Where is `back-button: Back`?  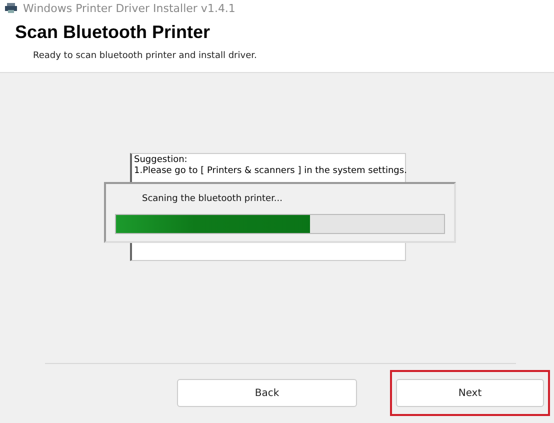 back-button: Back is located at coordinates (267, 393).